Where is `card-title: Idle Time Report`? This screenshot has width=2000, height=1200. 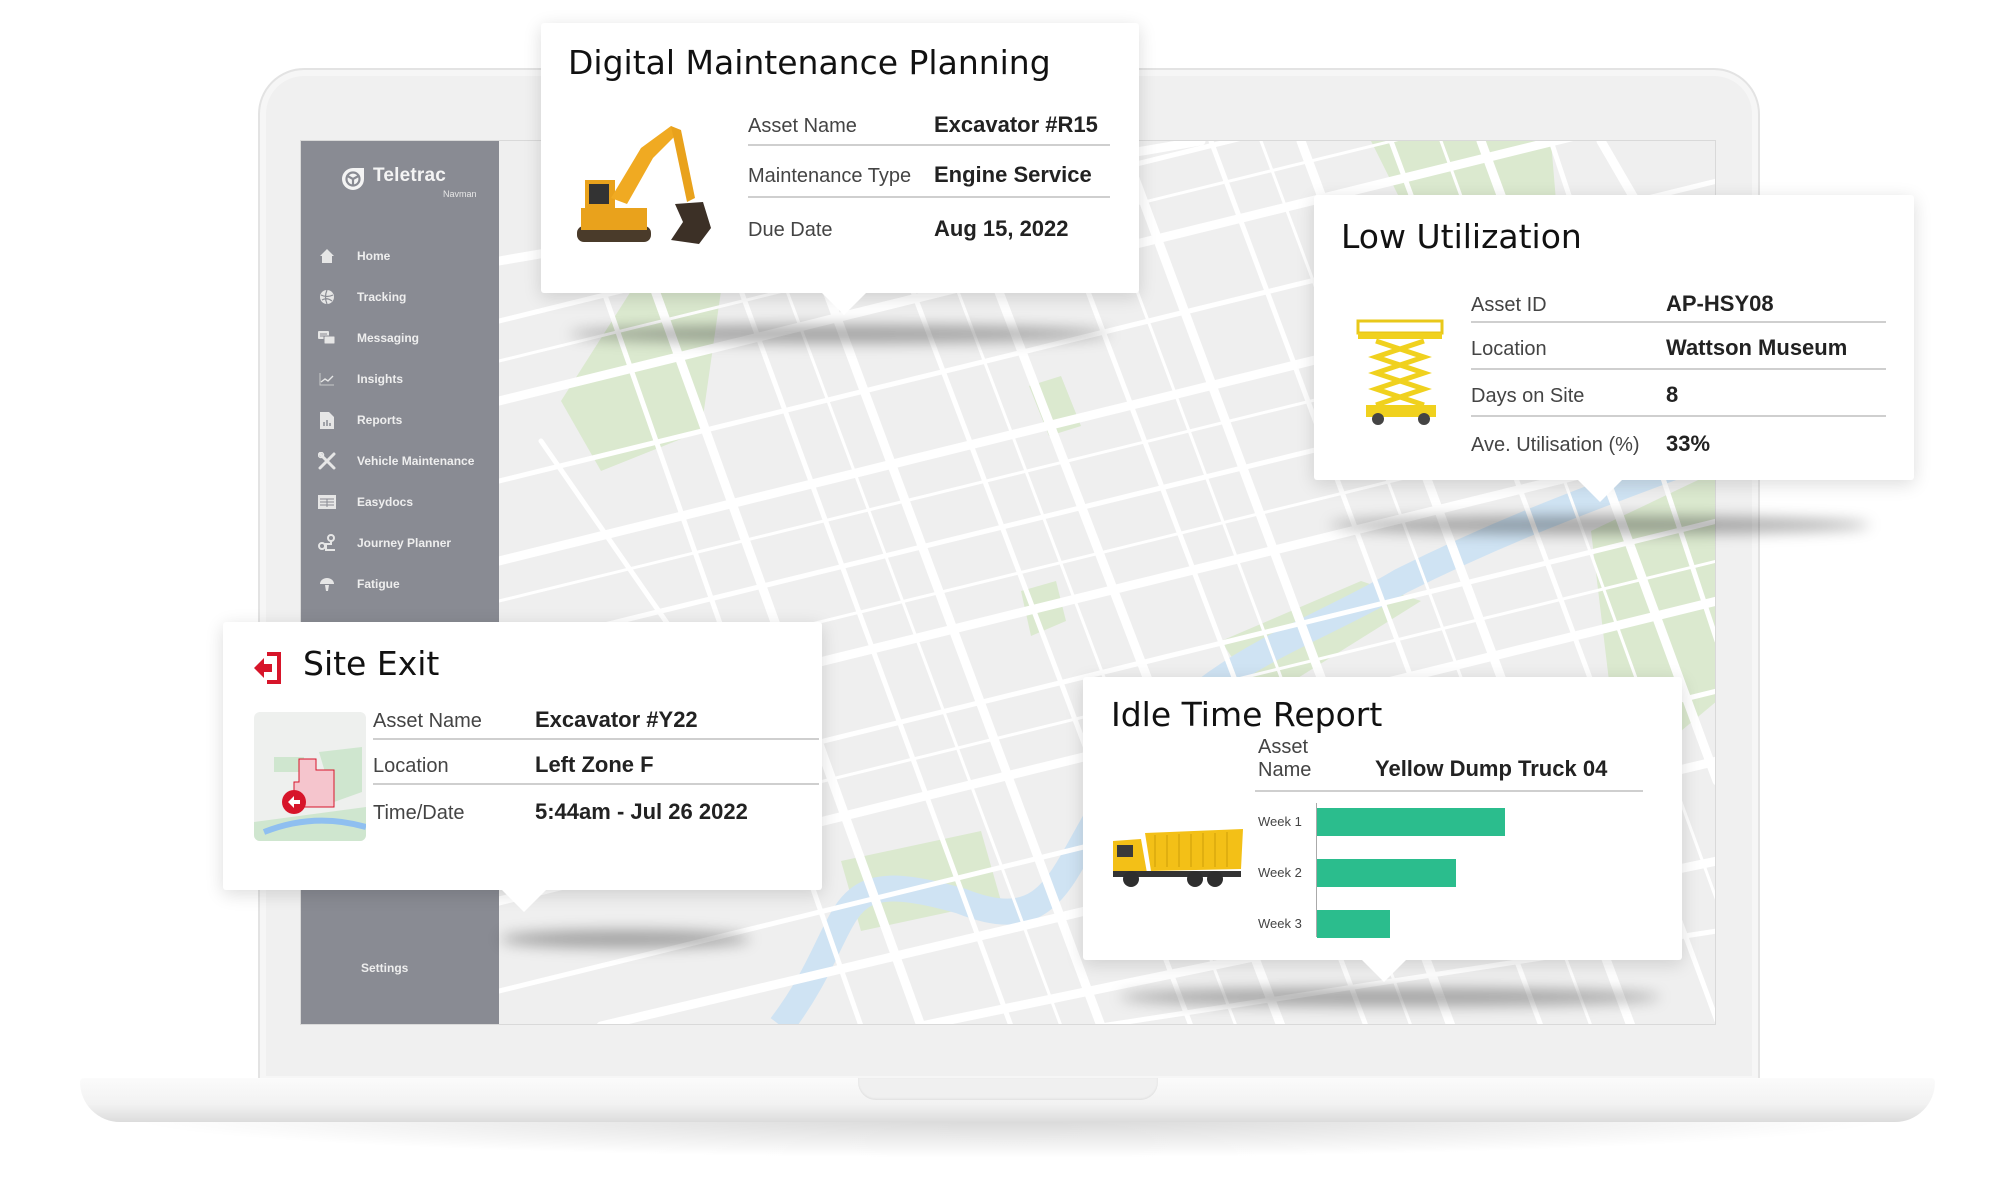 card-title: Idle Time Report is located at coordinates (1247, 714).